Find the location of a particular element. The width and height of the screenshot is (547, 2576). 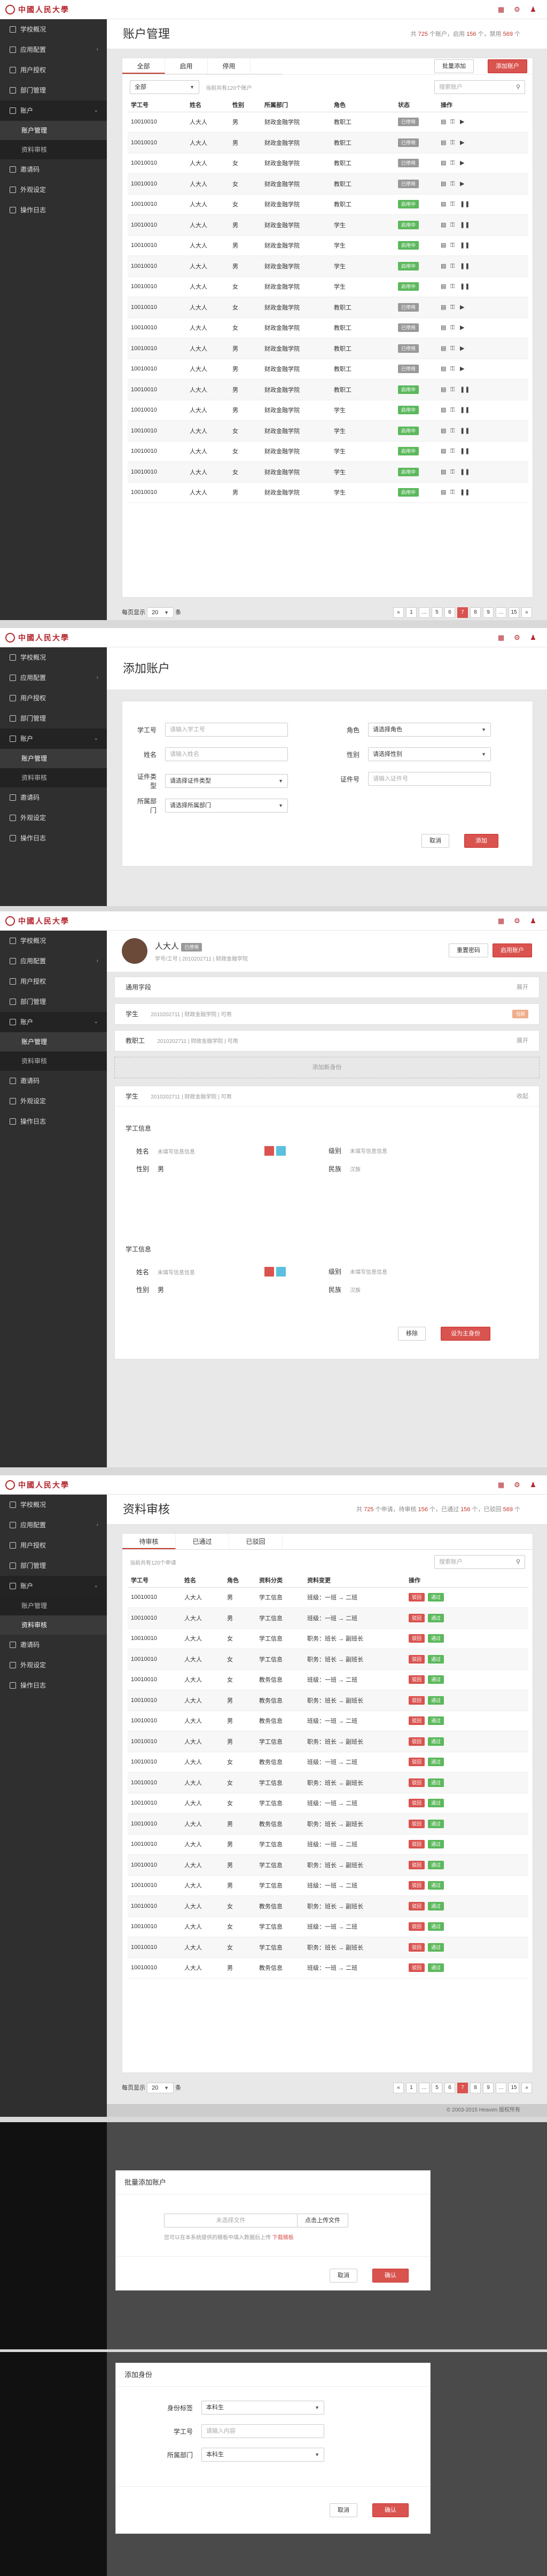

sidebar-sub-review: 资料审核 is located at coordinates (53, 777).